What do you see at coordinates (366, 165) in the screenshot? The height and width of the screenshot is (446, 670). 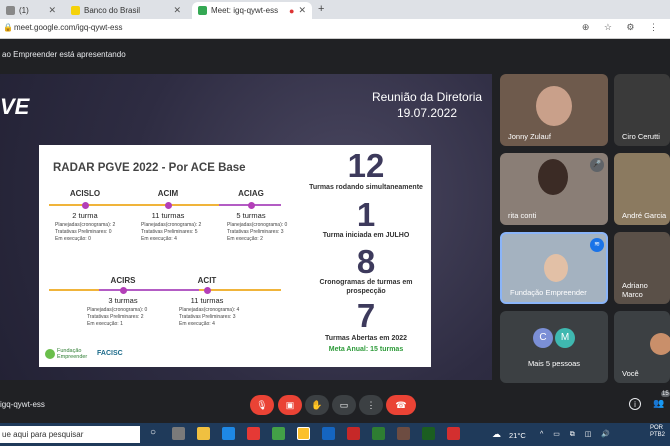 I see `stat-number: 12` at bounding box center [366, 165].